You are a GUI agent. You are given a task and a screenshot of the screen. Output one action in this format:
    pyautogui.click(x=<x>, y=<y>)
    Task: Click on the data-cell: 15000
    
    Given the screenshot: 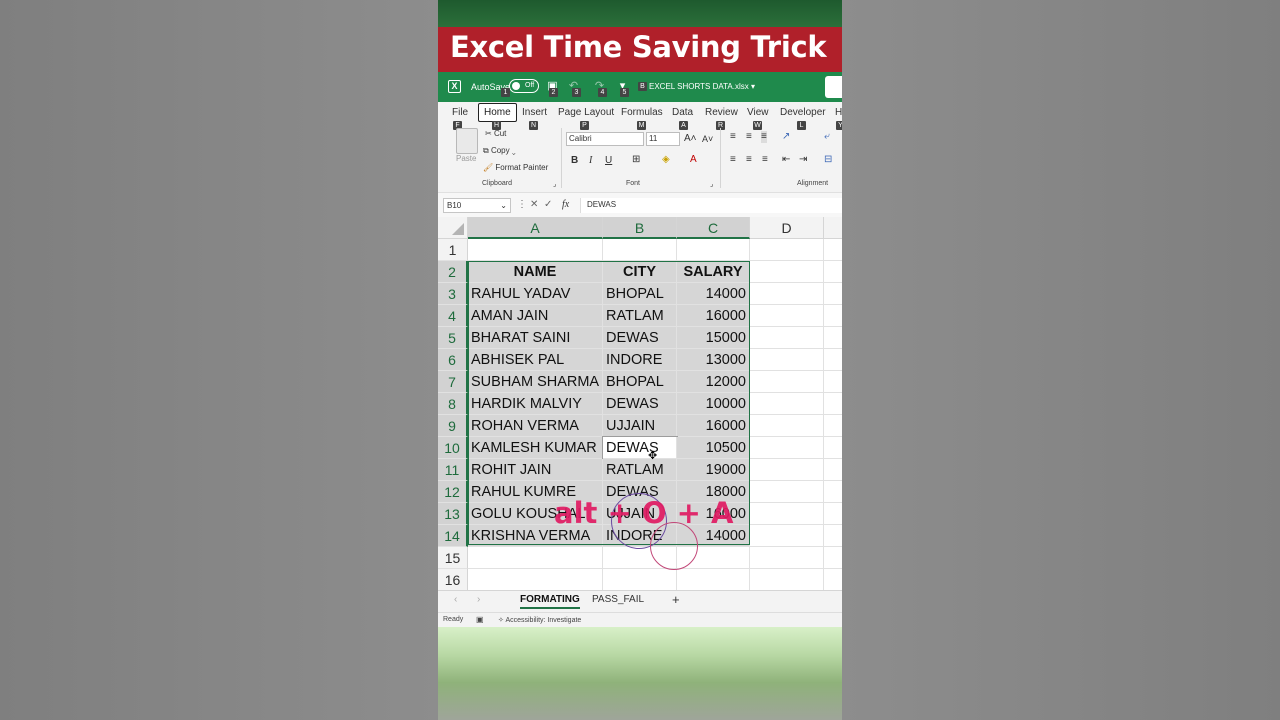 What is the action you would take?
    pyautogui.click(x=713, y=338)
    